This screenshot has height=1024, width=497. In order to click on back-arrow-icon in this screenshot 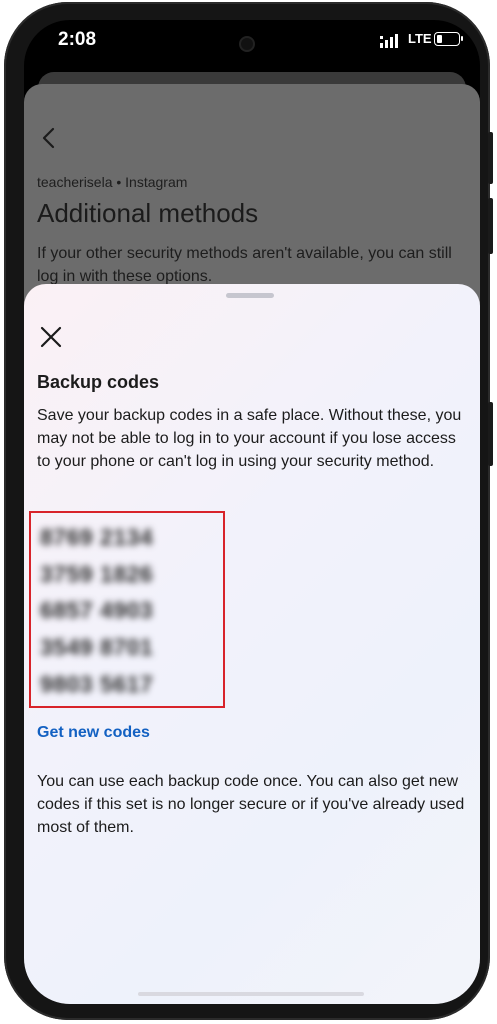, I will do `click(50, 138)`.